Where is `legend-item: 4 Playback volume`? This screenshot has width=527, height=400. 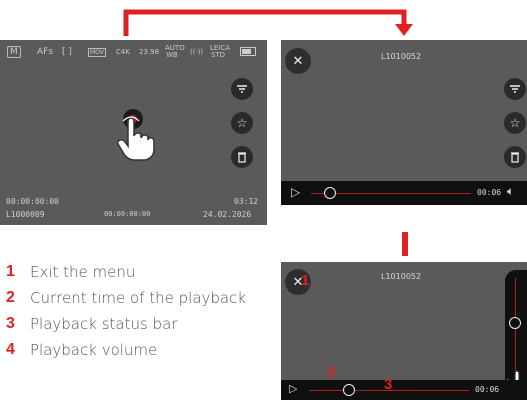
legend-item: 4 Playback volume is located at coordinates (81, 350).